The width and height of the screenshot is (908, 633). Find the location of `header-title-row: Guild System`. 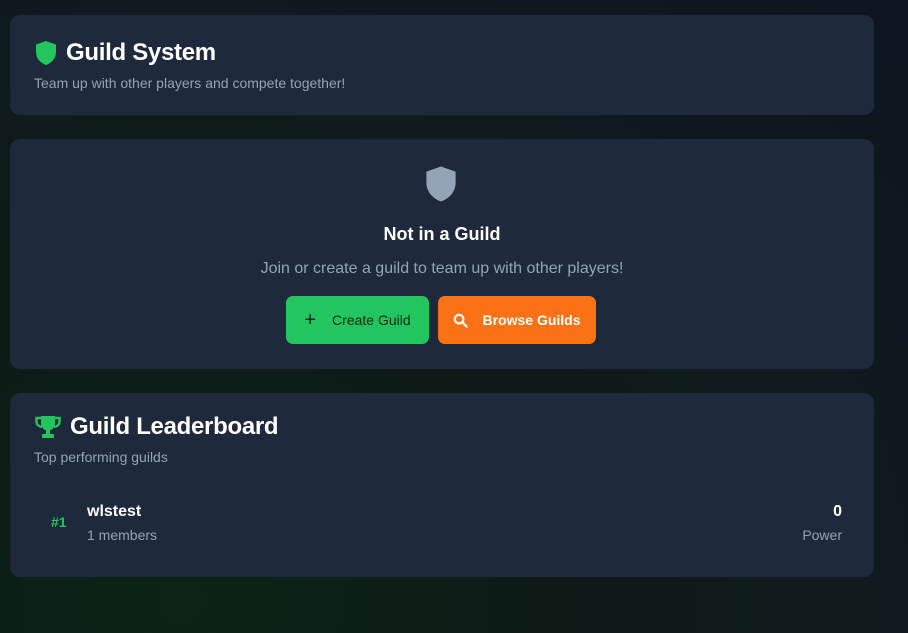

header-title-row: Guild System is located at coordinates (442, 53).